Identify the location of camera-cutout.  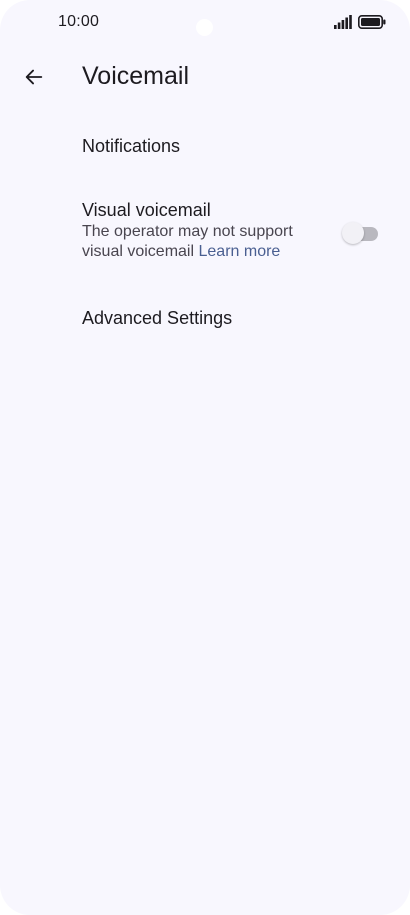
(204, 27).